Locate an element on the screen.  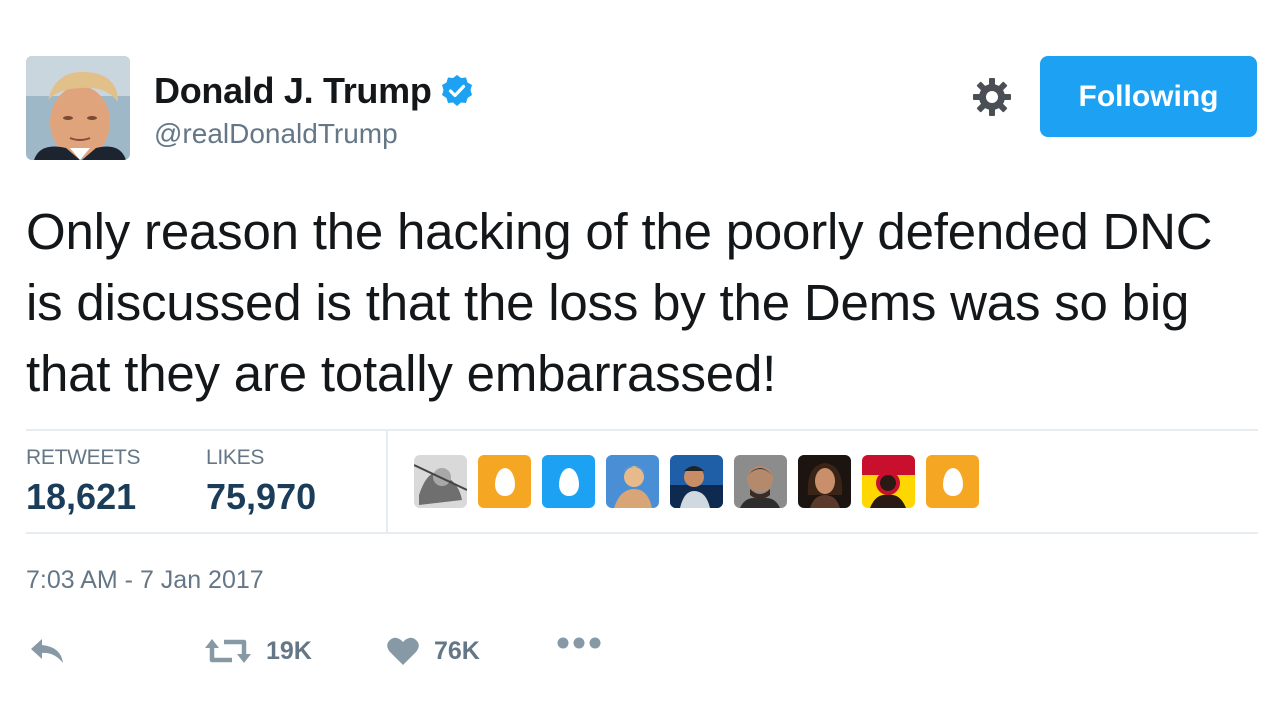
author-name: Donald J. Trump is located at coordinates (293, 91).